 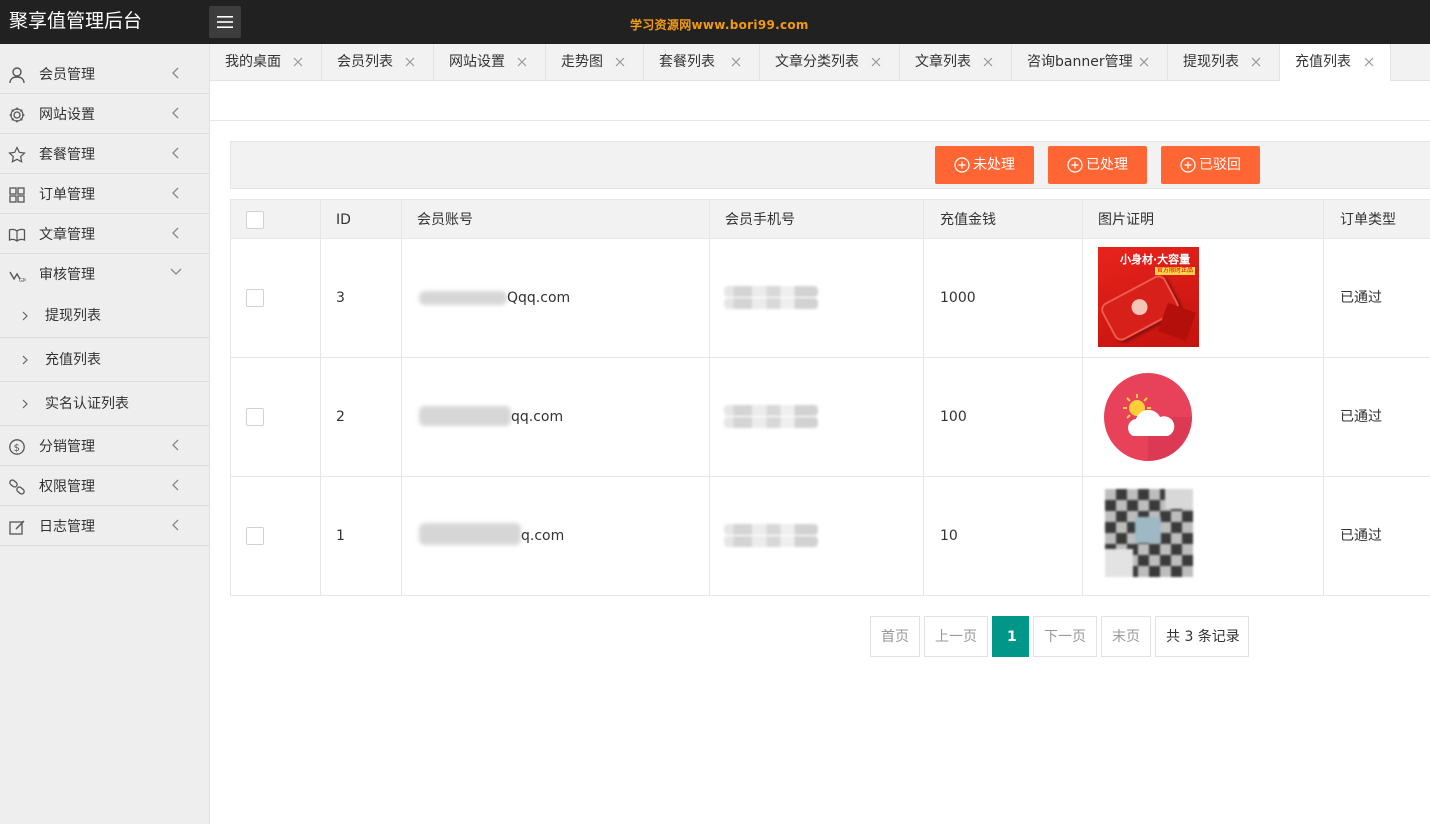 I want to click on pagination-total: 共 3 条记录, so click(x=1202, y=636).